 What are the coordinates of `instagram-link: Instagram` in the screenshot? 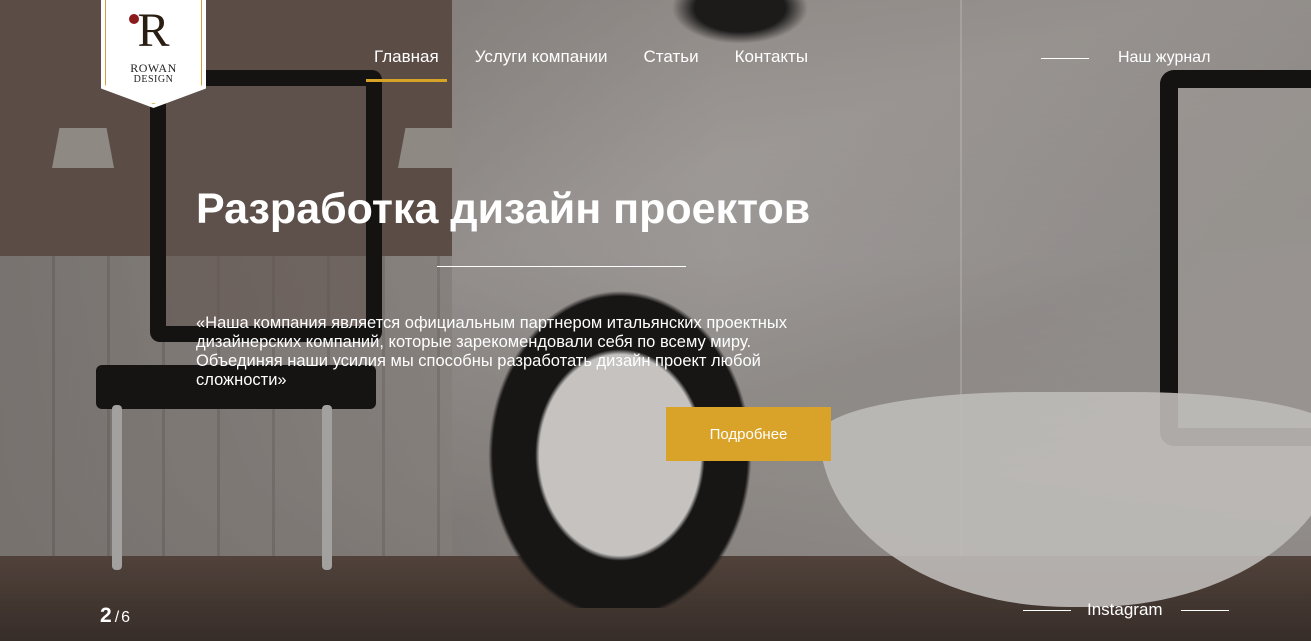 It's located at (1125, 610).